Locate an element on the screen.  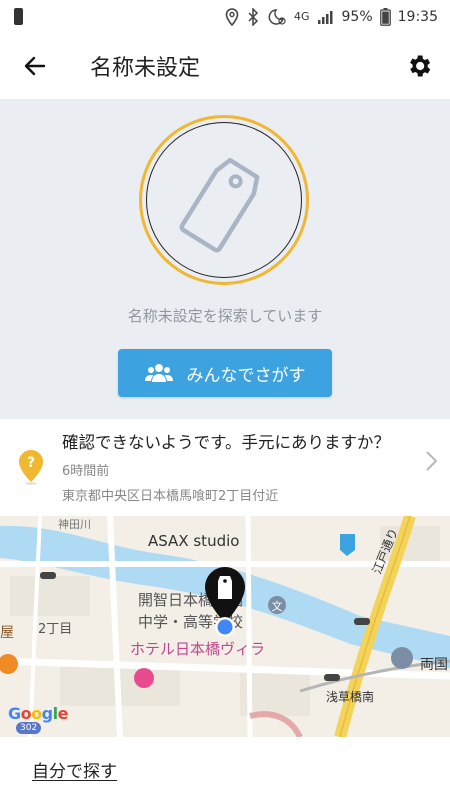
location-icon is located at coordinates (232, 16).